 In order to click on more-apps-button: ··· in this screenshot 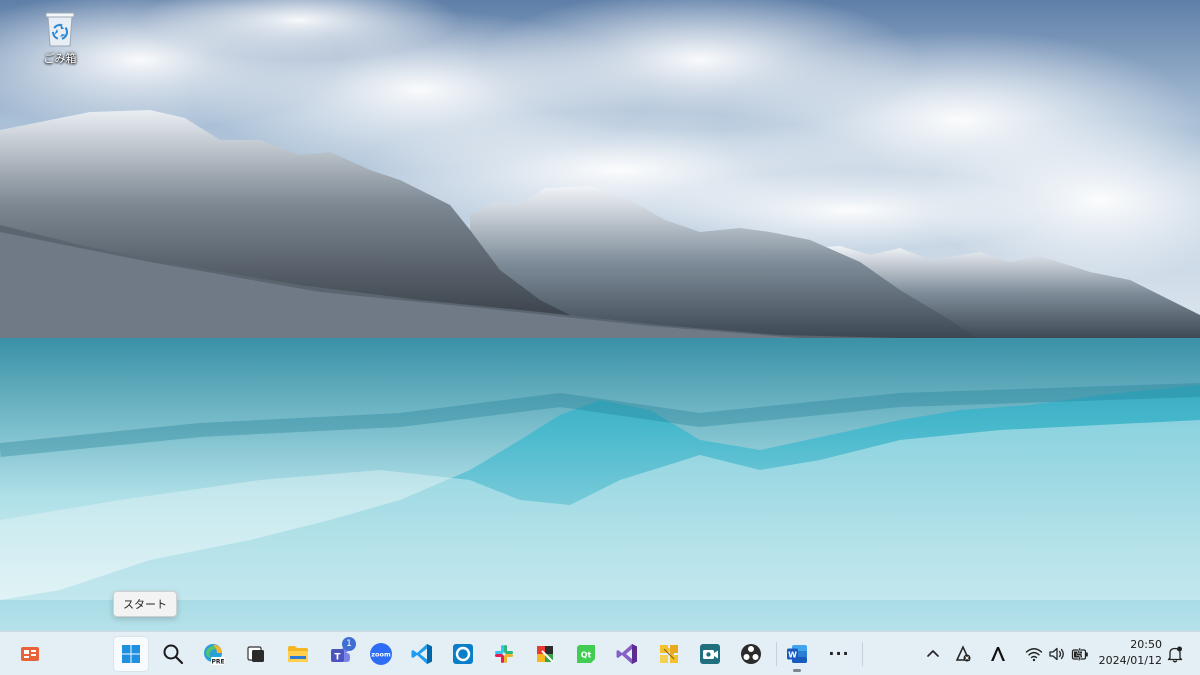, I will do `click(839, 654)`.